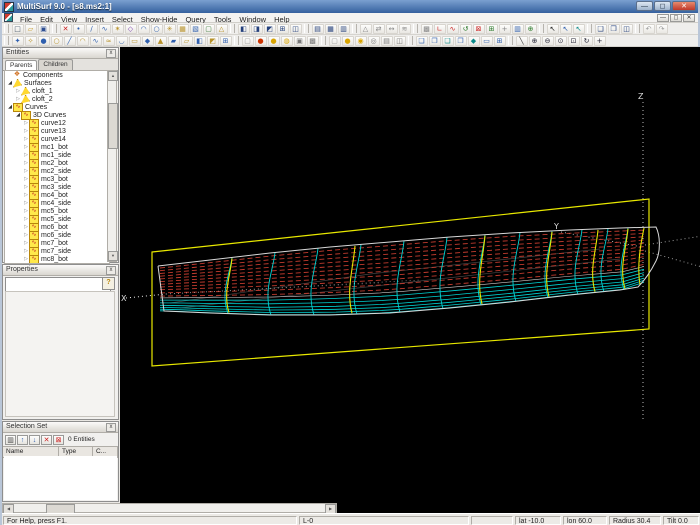 The width and height of the screenshot is (700, 525). I want to click on tree-item-mc2_bot: ▷ ∿ mc2_bot, so click(57, 163).